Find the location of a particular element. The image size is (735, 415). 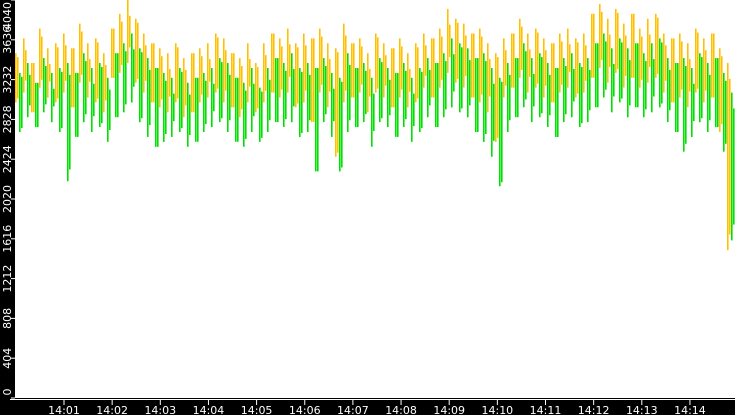

y-tick-label: 0 is located at coordinates (7, 392).